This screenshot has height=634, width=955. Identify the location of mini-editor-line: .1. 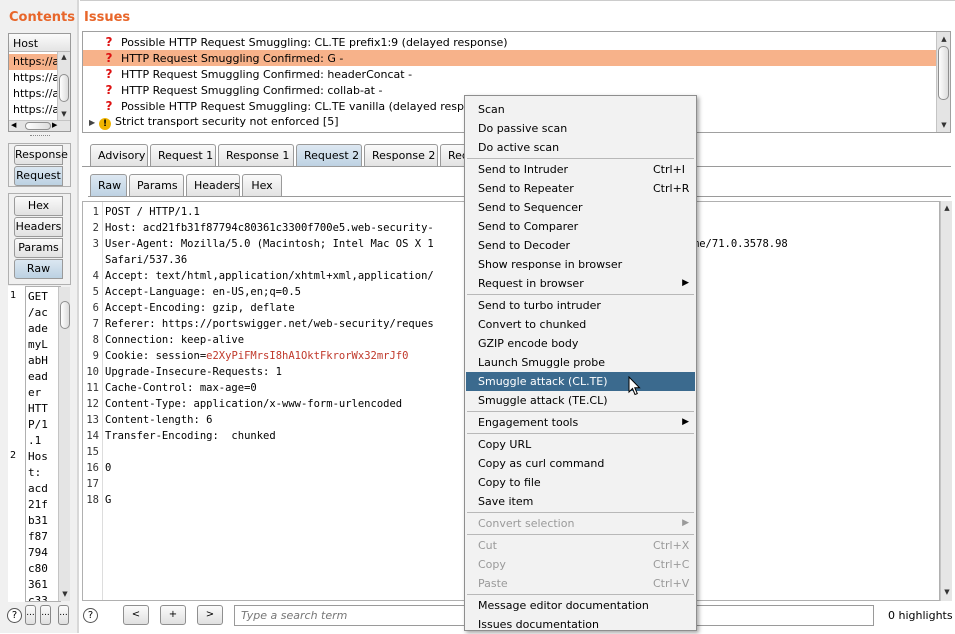
(35, 440).